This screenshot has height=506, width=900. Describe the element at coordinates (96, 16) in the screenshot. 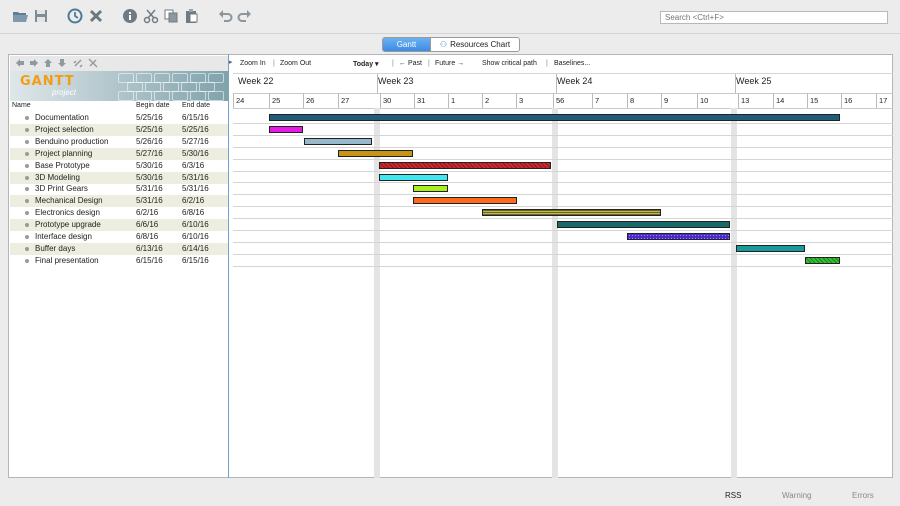

I see `delete-icon` at that location.